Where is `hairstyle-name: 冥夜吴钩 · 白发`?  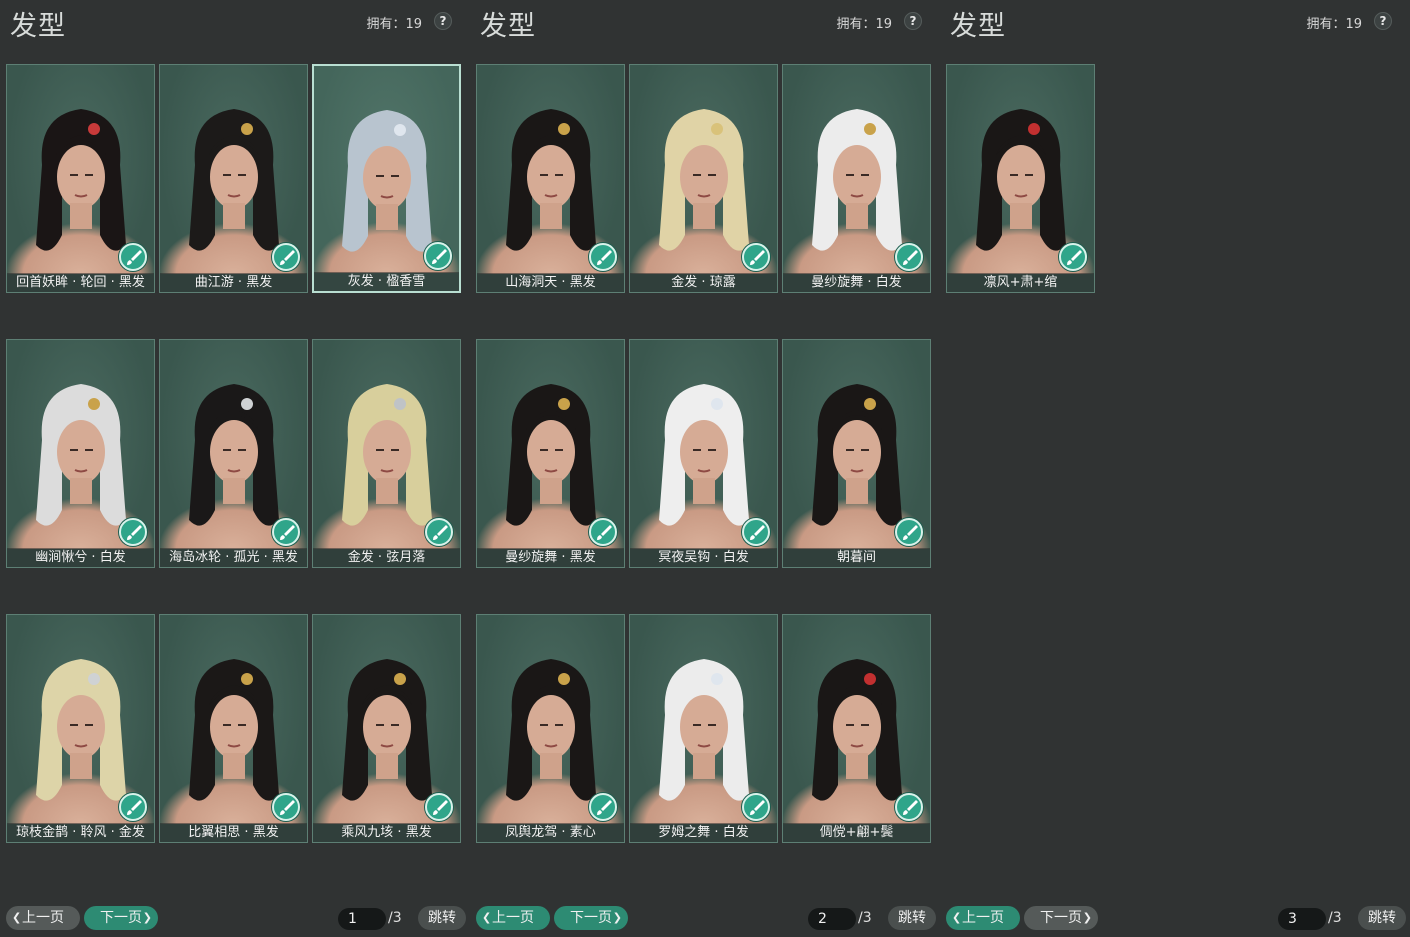 hairstyle-name: 冥夜吴钩 · 白发 is located at coordinates (703, 557).